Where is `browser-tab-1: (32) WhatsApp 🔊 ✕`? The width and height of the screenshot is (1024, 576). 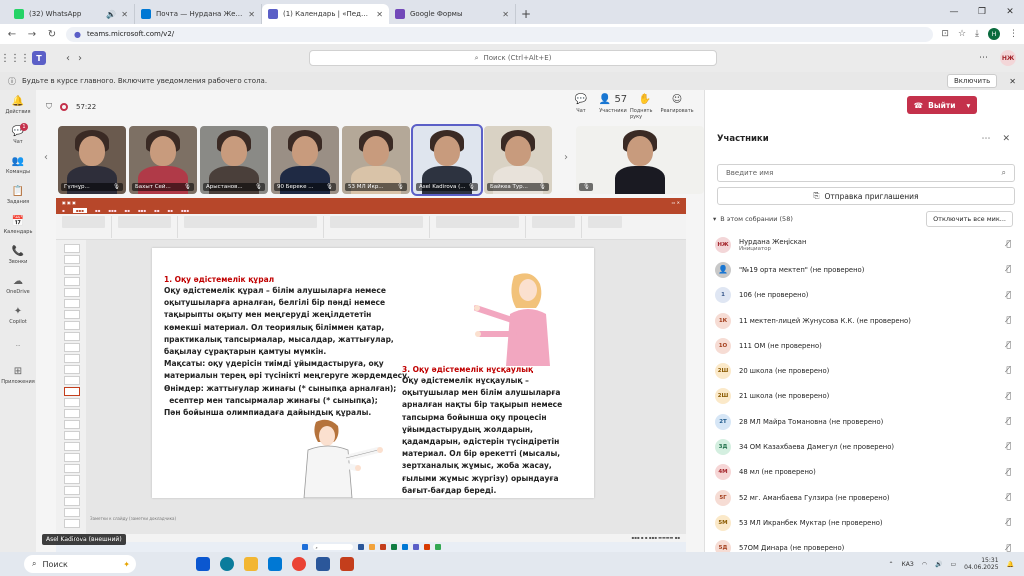 browser-tab-1: (32) WhatsApp 🔊 ✕ is located at coordinates (71, 14).